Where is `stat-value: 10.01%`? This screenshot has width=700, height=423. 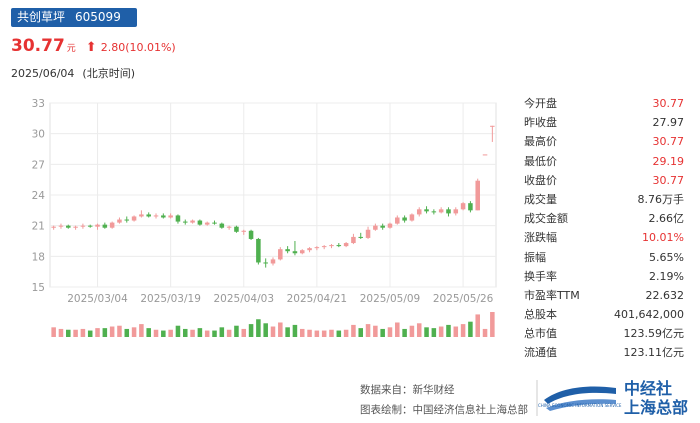
stat-value: 10.01% is located at coordinates (663, 238).